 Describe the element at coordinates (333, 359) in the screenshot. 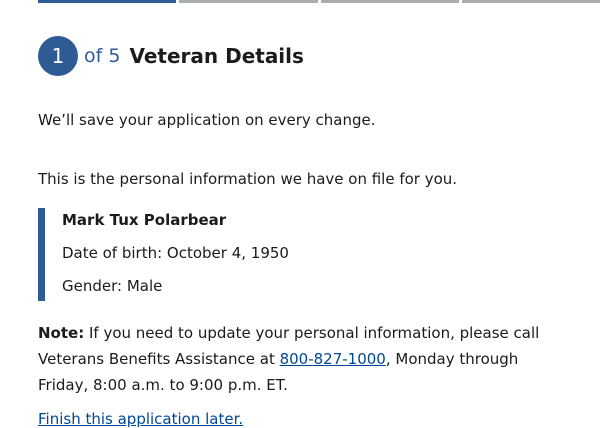

I see `phone-link: 800-827-1000` at that location.